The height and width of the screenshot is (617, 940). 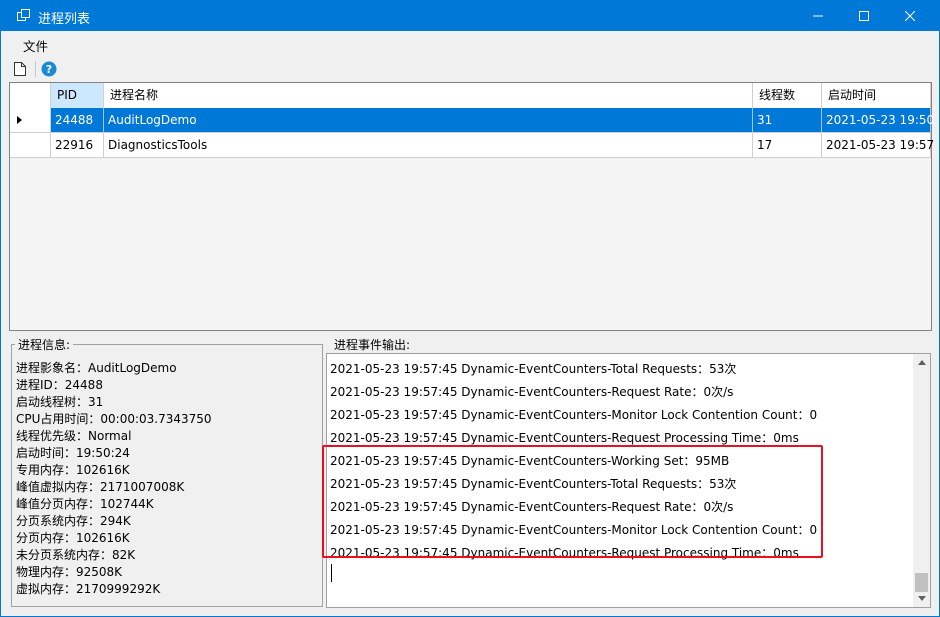 I want to click on info-line: 分页系统内存：294K, so click(x=73, y=521).